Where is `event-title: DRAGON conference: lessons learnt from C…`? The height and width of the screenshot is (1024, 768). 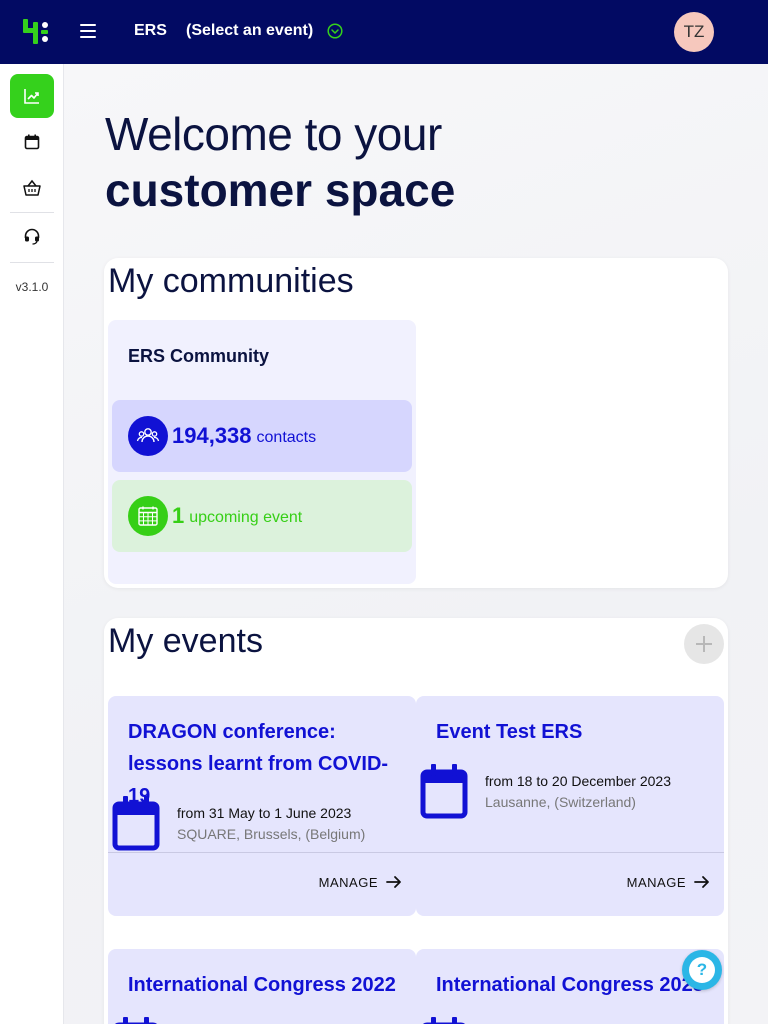 event-title: DRAGON conference: lessons learnt from C… is located at coordinates (268, 764).